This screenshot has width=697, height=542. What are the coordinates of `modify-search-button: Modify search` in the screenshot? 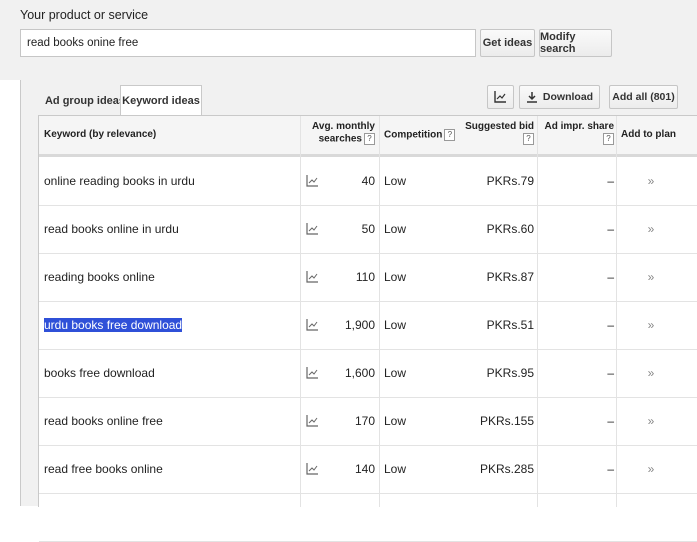 It's located at (575, 43).